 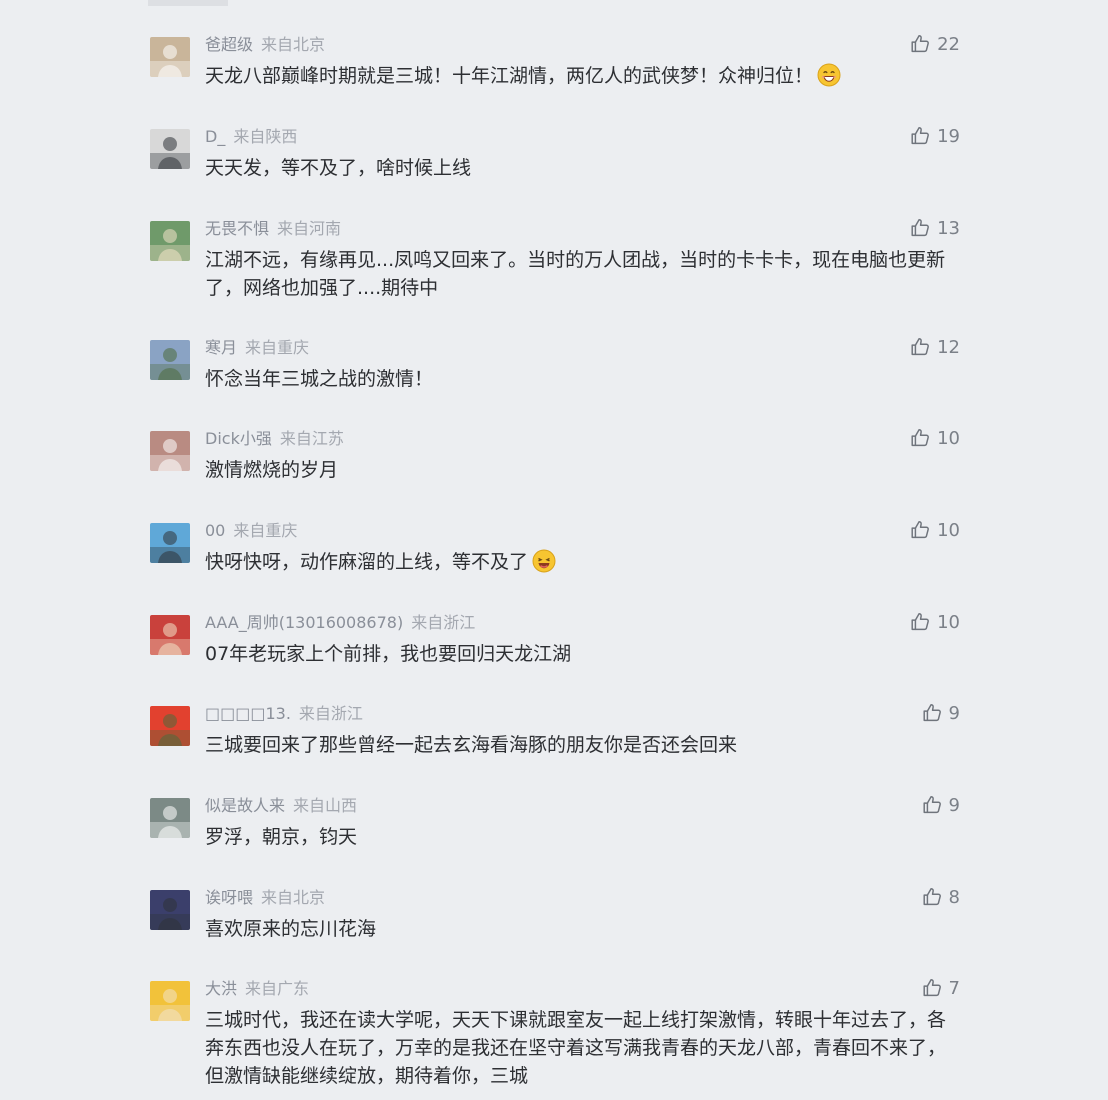 What do you see at coordinates (273, 229) in the screenshot?
I see `comment-meta: 无畏不惧 来自河南` at bounding box center [273, 229].